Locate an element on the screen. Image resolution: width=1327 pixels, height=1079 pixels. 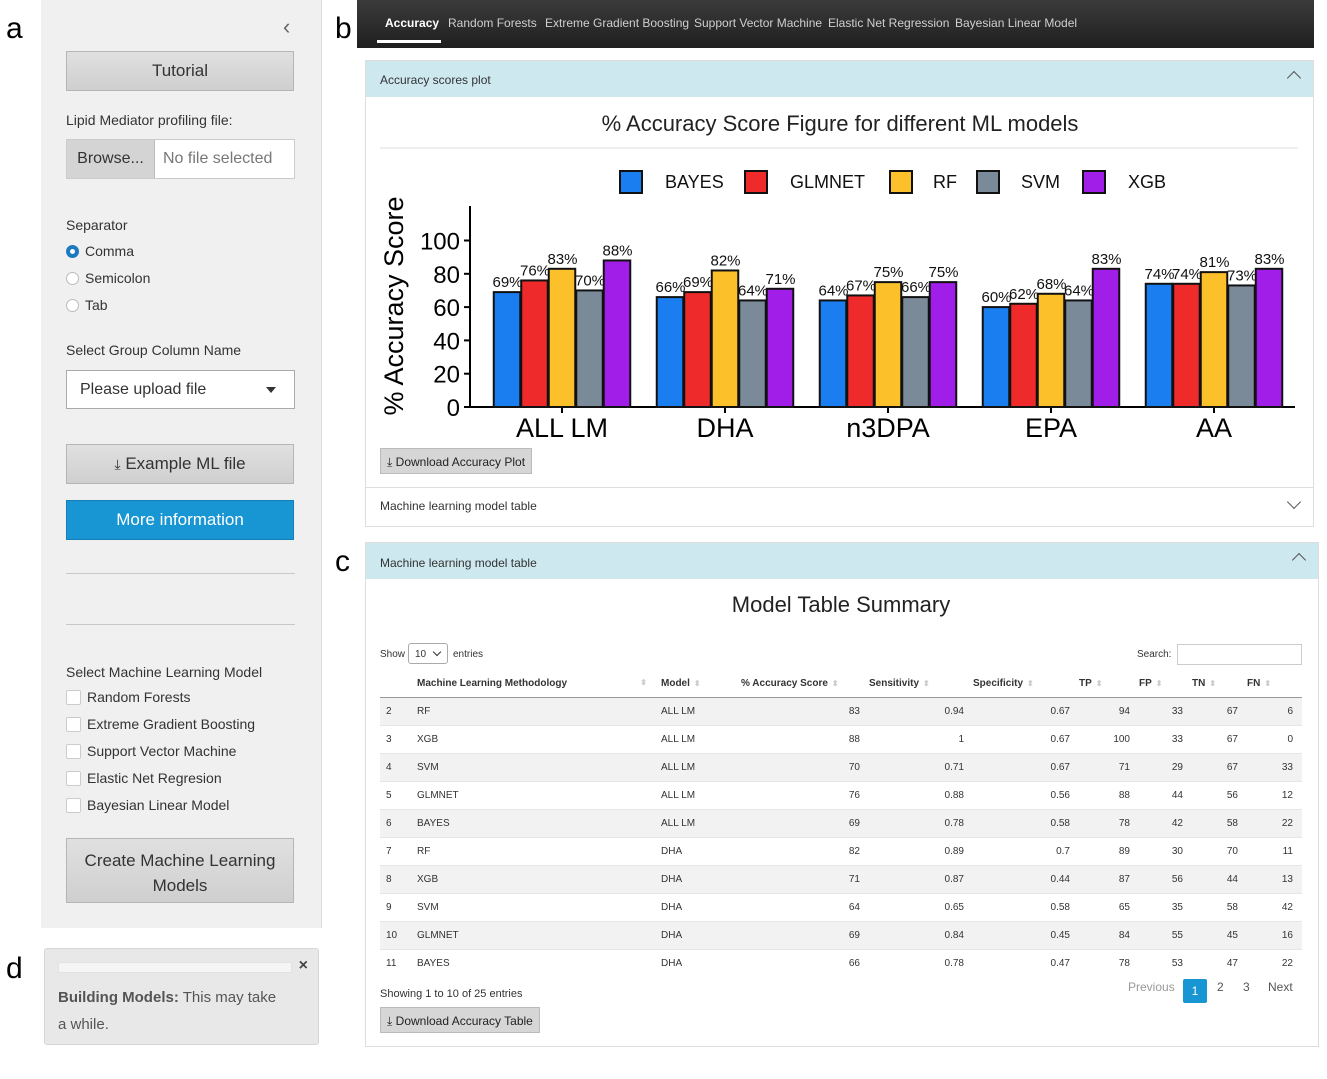
col-header-fp: FP ⬍ is located at coordinates (1165, 684).